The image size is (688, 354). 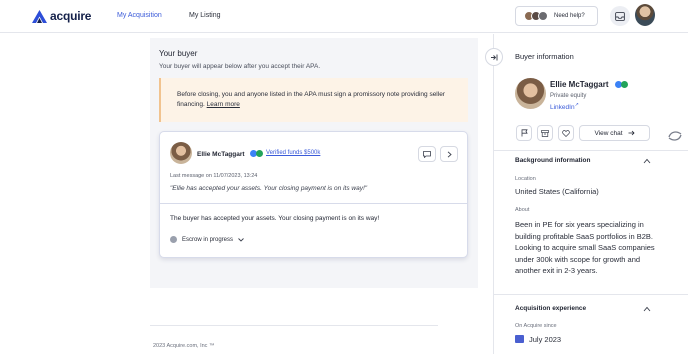 I want to click on on-acquire-since-value: July 2023, so click(x=545, y=339).